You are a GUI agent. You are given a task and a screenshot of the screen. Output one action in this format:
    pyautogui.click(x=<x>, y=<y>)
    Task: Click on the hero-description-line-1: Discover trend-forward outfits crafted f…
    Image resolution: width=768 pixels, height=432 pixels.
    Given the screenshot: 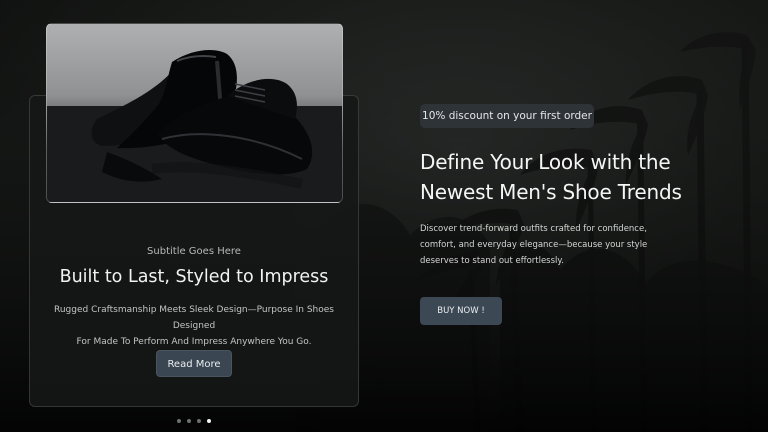 What is the action you would take?
    pyautogui.click(x=533, y=229)
    